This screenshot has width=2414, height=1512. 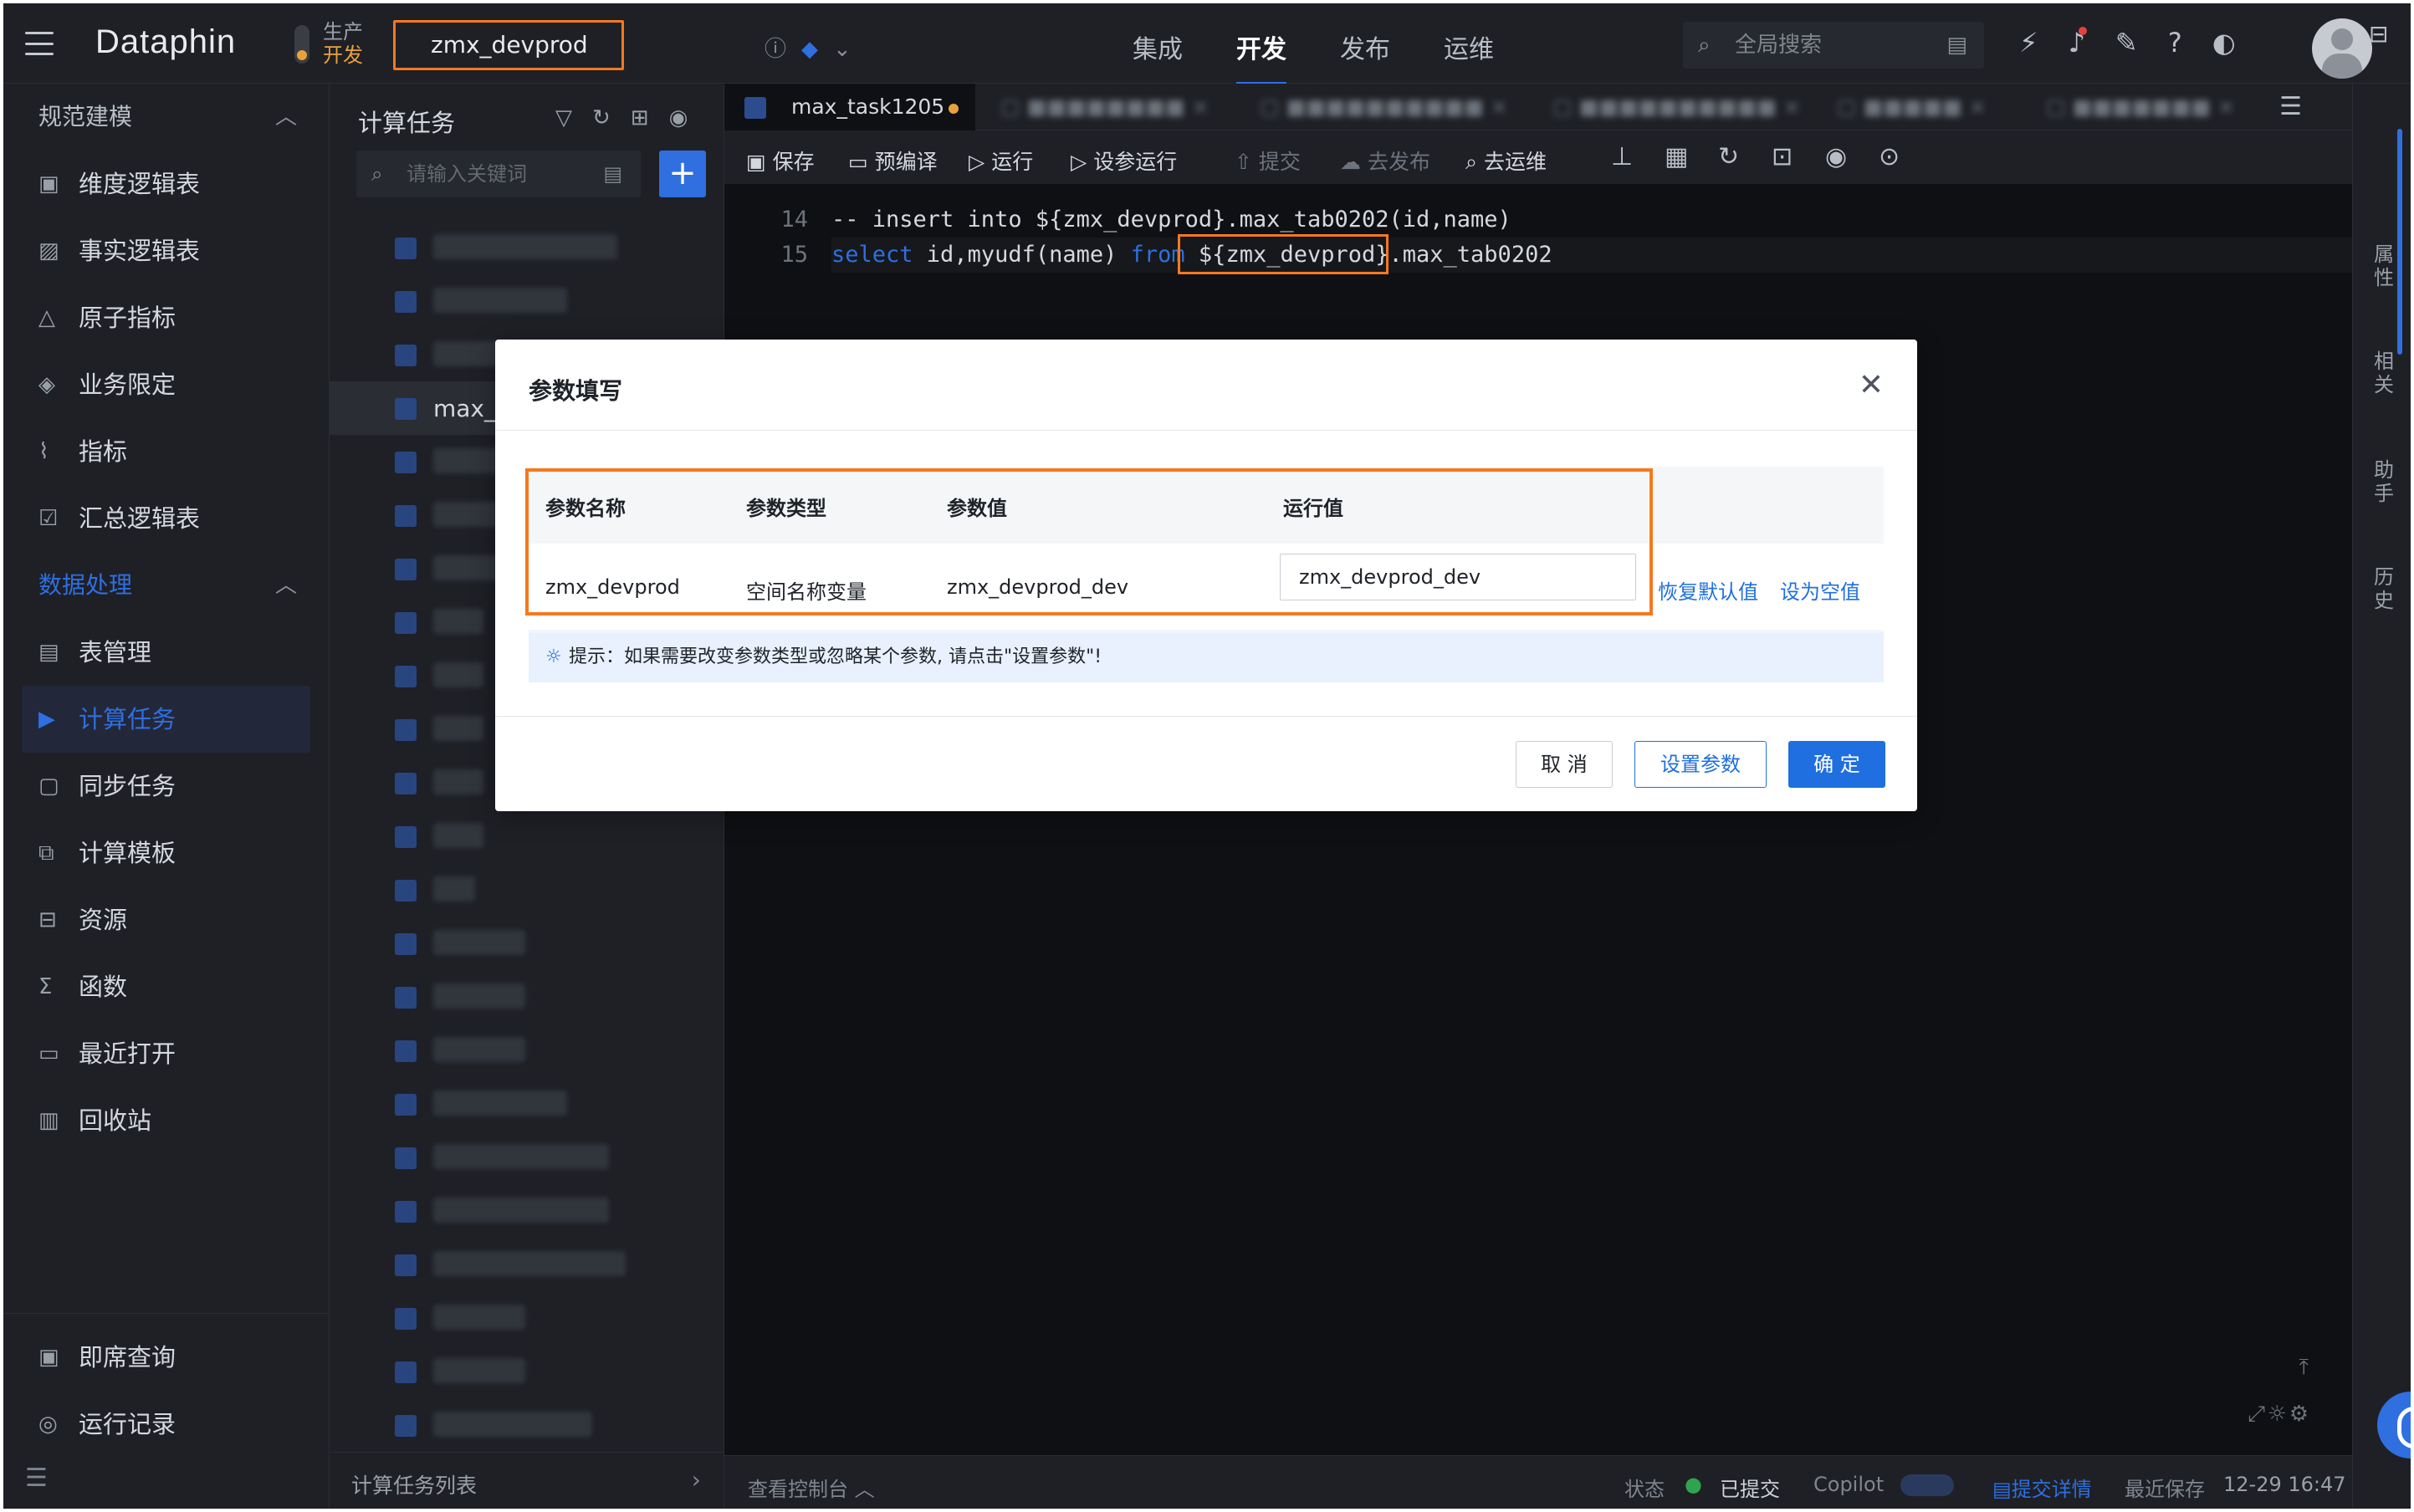 I want to click on sidebar-item-summary: ☑ 汇总逻辑表, so click(x=166, y=518).